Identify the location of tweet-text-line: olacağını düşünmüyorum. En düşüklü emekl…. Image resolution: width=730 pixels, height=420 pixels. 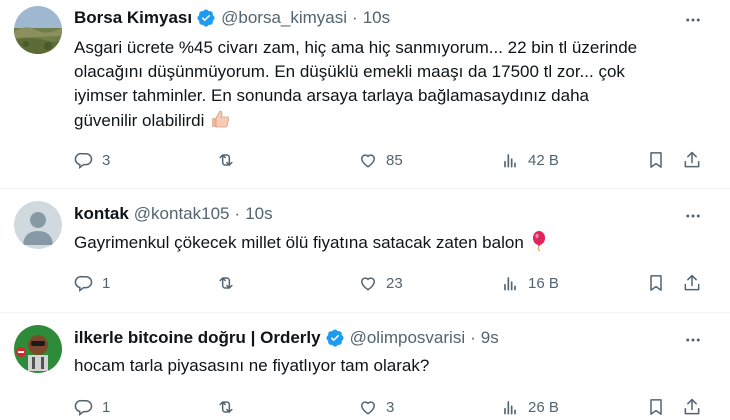
(349, 71).